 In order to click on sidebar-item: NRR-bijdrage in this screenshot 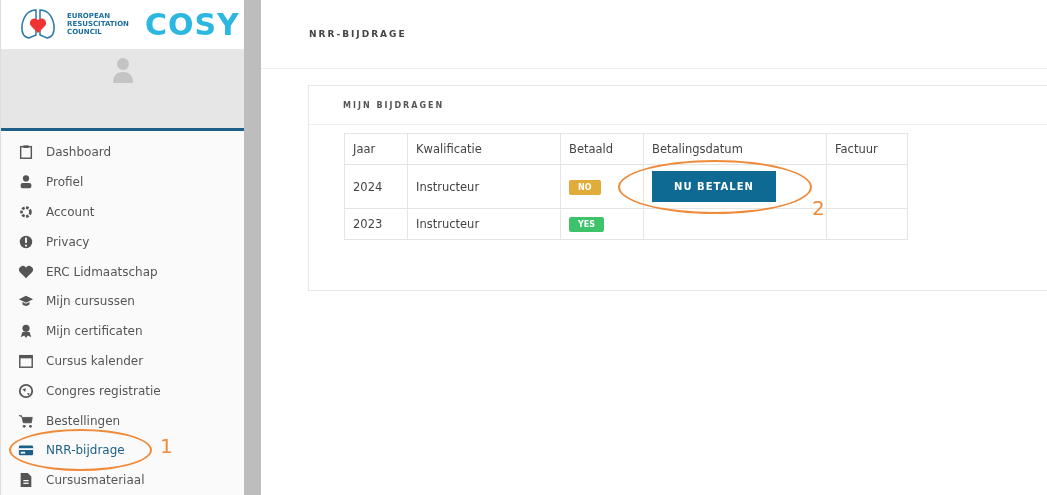, I will do `click(66, 450)`.